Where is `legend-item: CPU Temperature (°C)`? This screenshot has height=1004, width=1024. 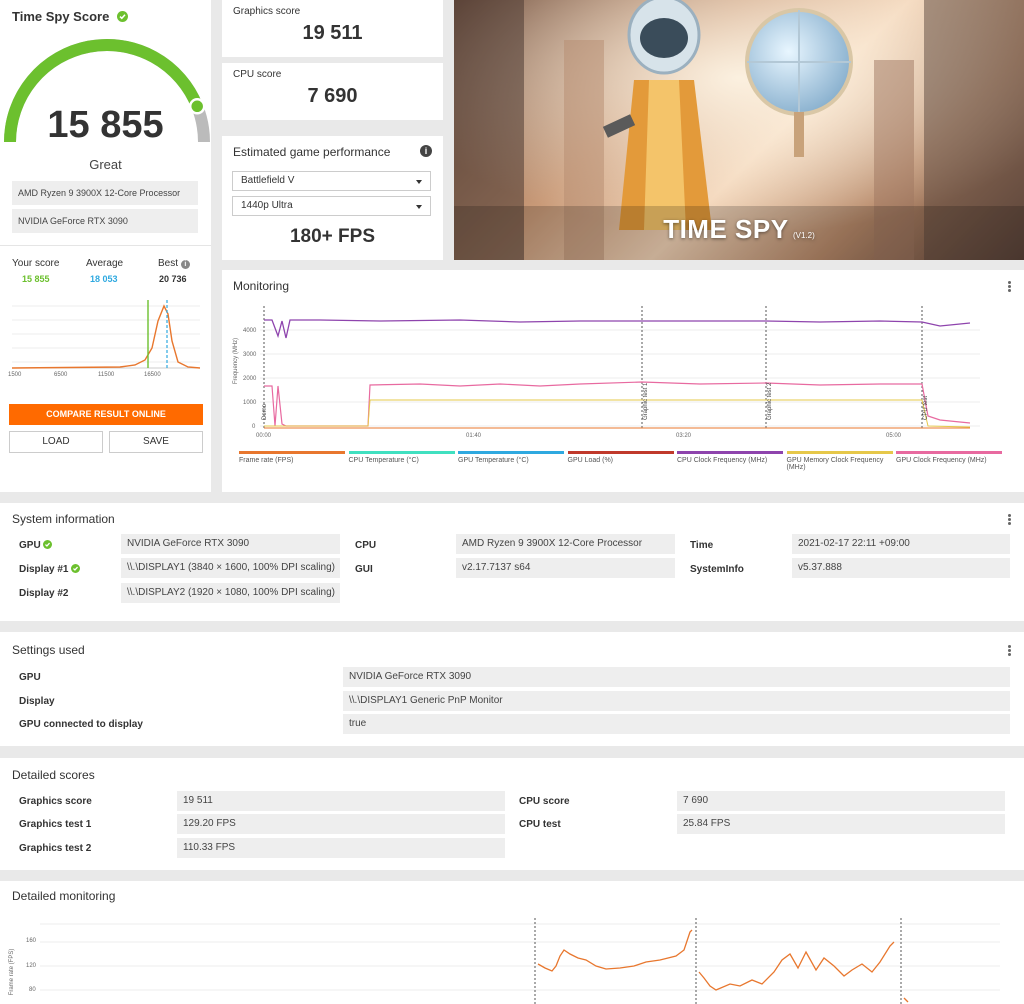
legend-item: CPU Temperature (°C) is located at coordinates (401, 457).